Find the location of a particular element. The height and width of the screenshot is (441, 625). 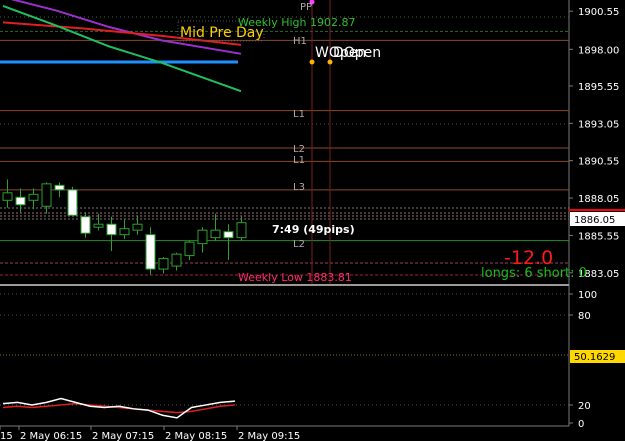

weekly-high-label: Weekly High 1902.87 is located at coordinates (296, 22).